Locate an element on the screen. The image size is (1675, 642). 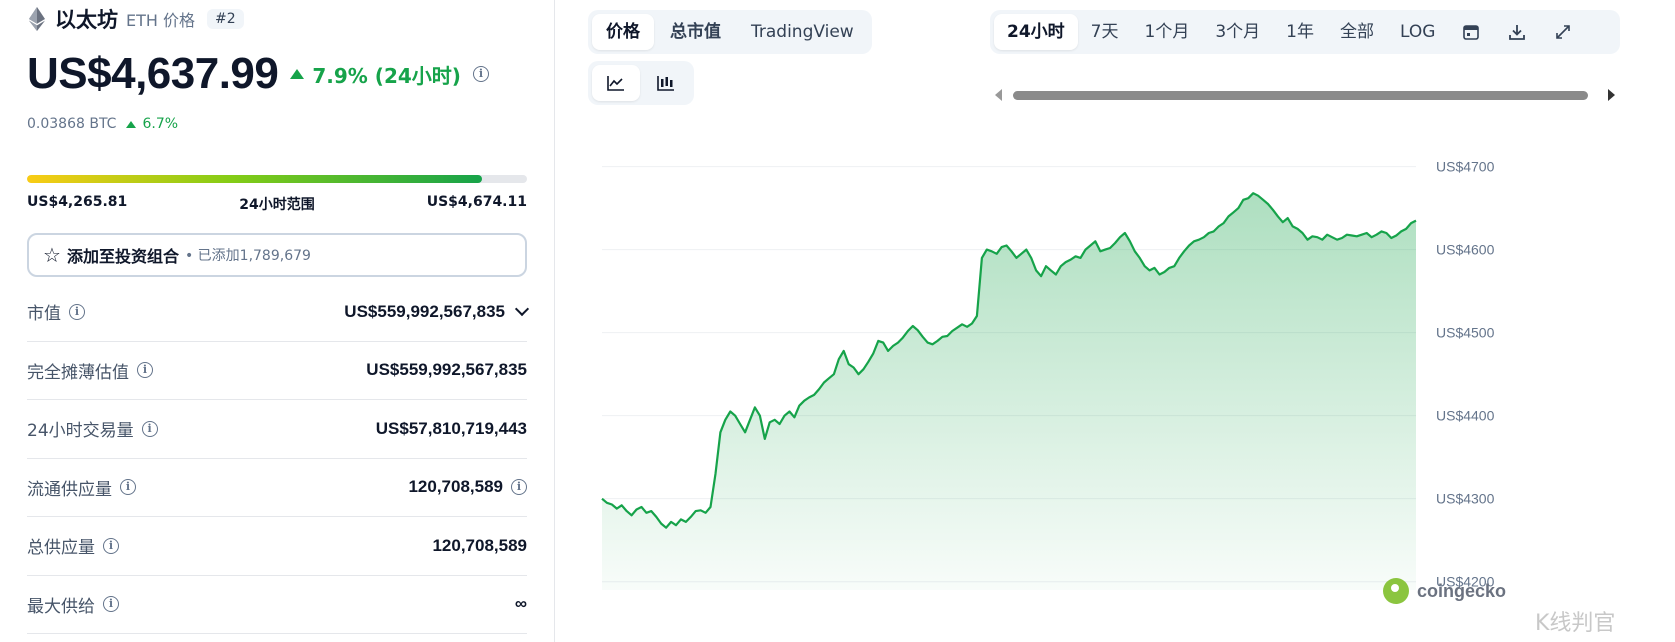
stat-label: 市值 is located at coordinates (44, 314).